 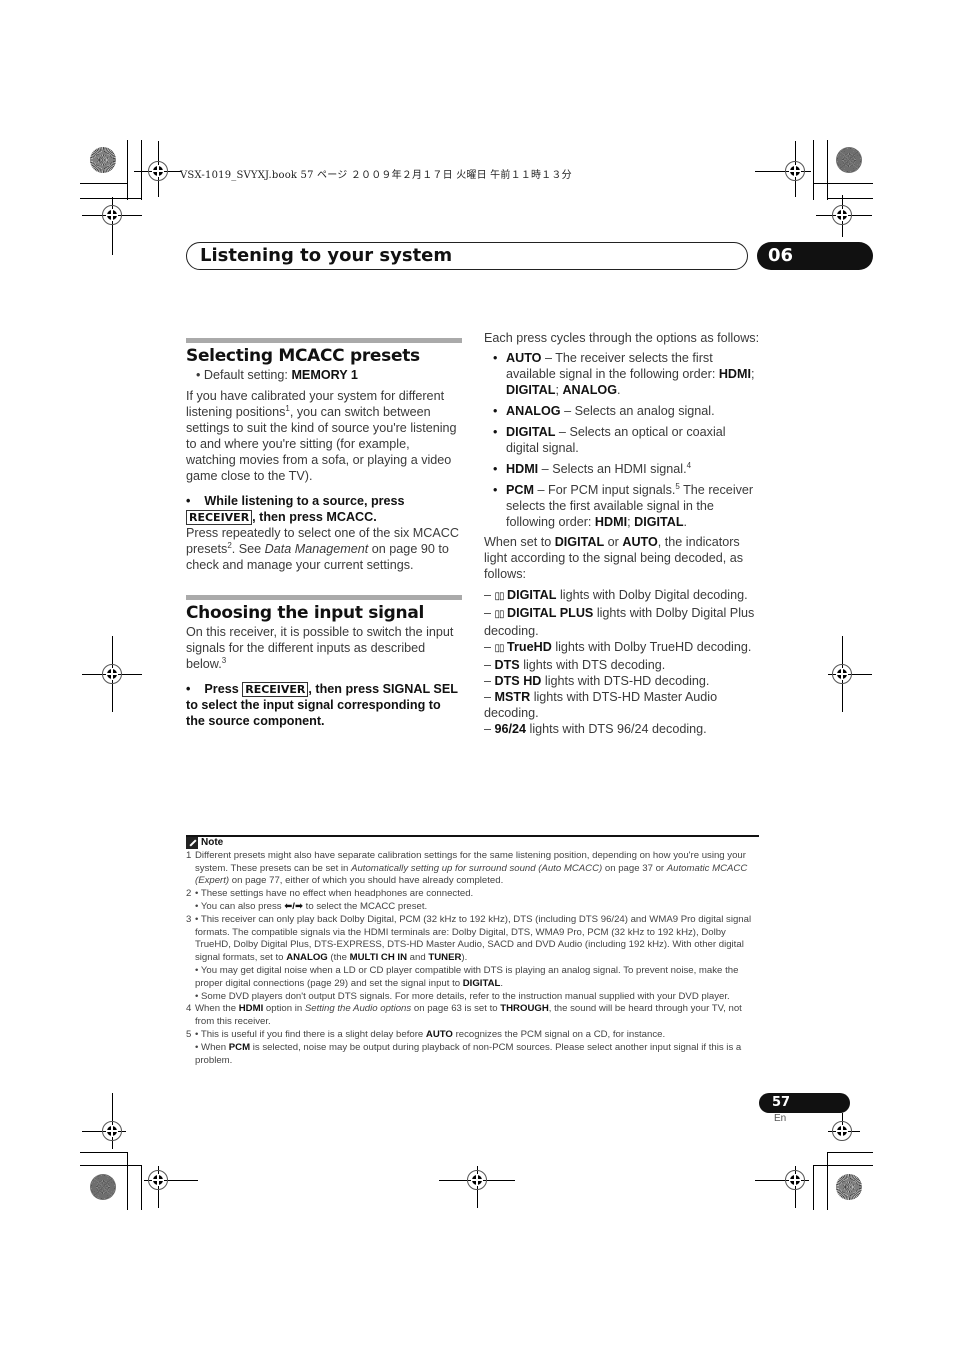 What do you see at coordinates (595, 729) in the screenshot?
I see `indicator-item: – 96/24 lights with DTS 96/24 decoding.` at bounding box center [595, 729].